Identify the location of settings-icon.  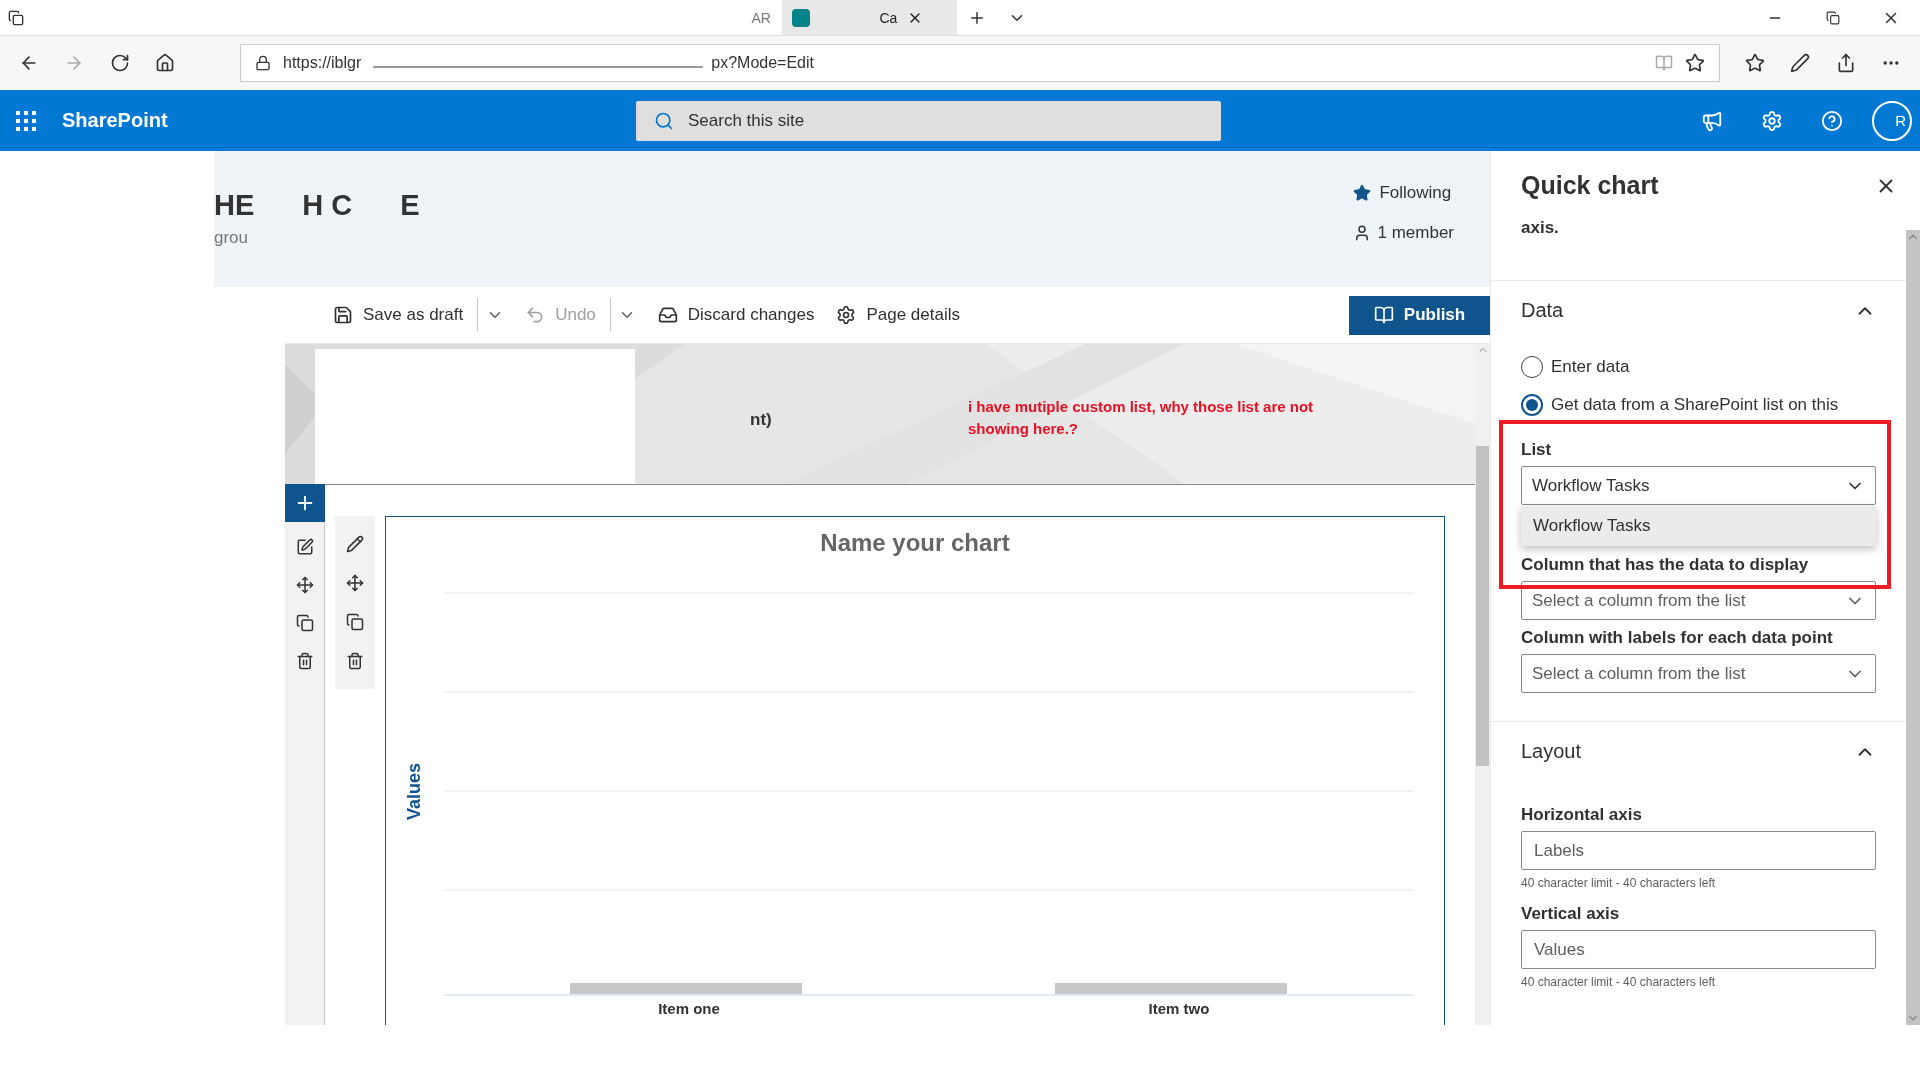
(846, 315).